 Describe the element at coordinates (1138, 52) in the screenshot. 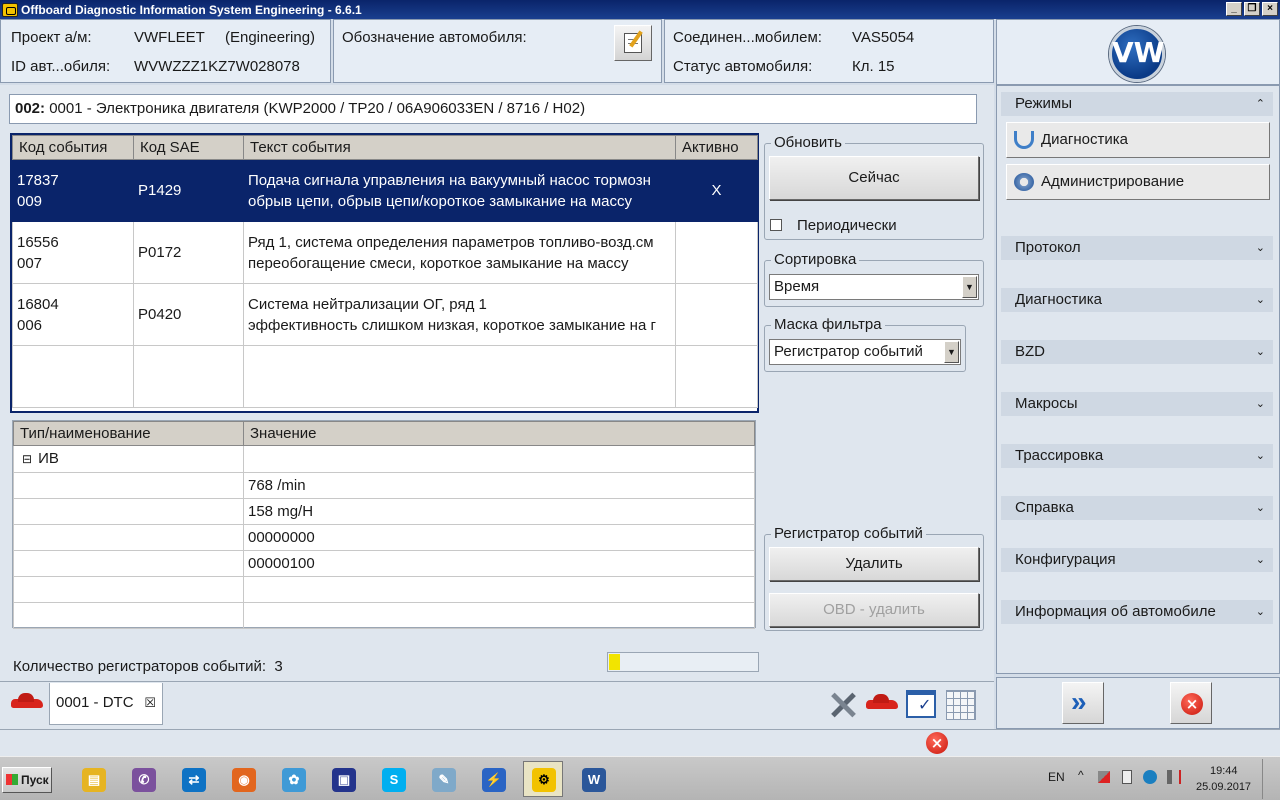

I see `brand-panel: VW` at that location.